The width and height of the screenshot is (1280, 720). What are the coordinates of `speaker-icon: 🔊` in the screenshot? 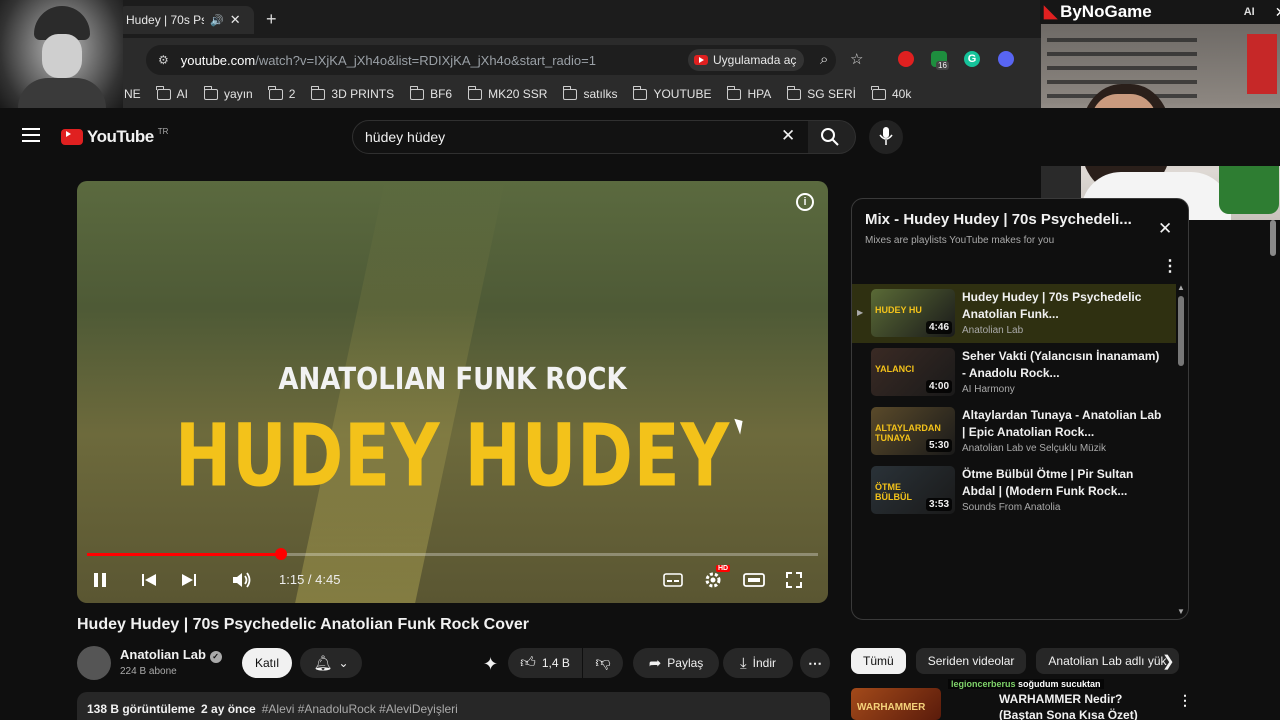 It's located at (217, 20).